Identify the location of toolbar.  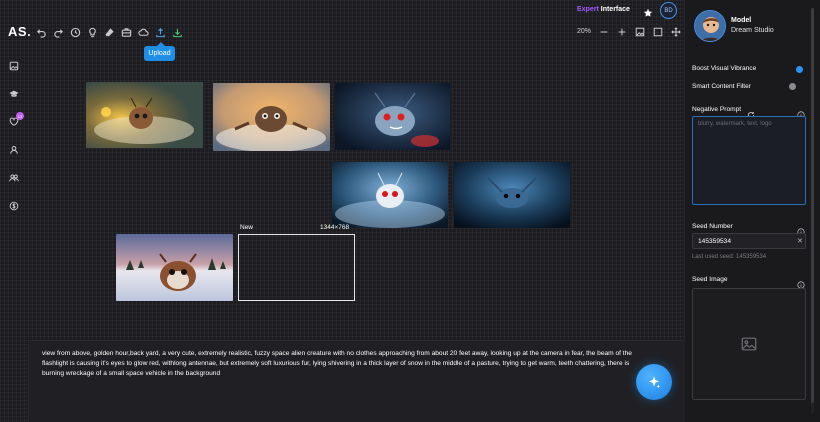
(109, 32).